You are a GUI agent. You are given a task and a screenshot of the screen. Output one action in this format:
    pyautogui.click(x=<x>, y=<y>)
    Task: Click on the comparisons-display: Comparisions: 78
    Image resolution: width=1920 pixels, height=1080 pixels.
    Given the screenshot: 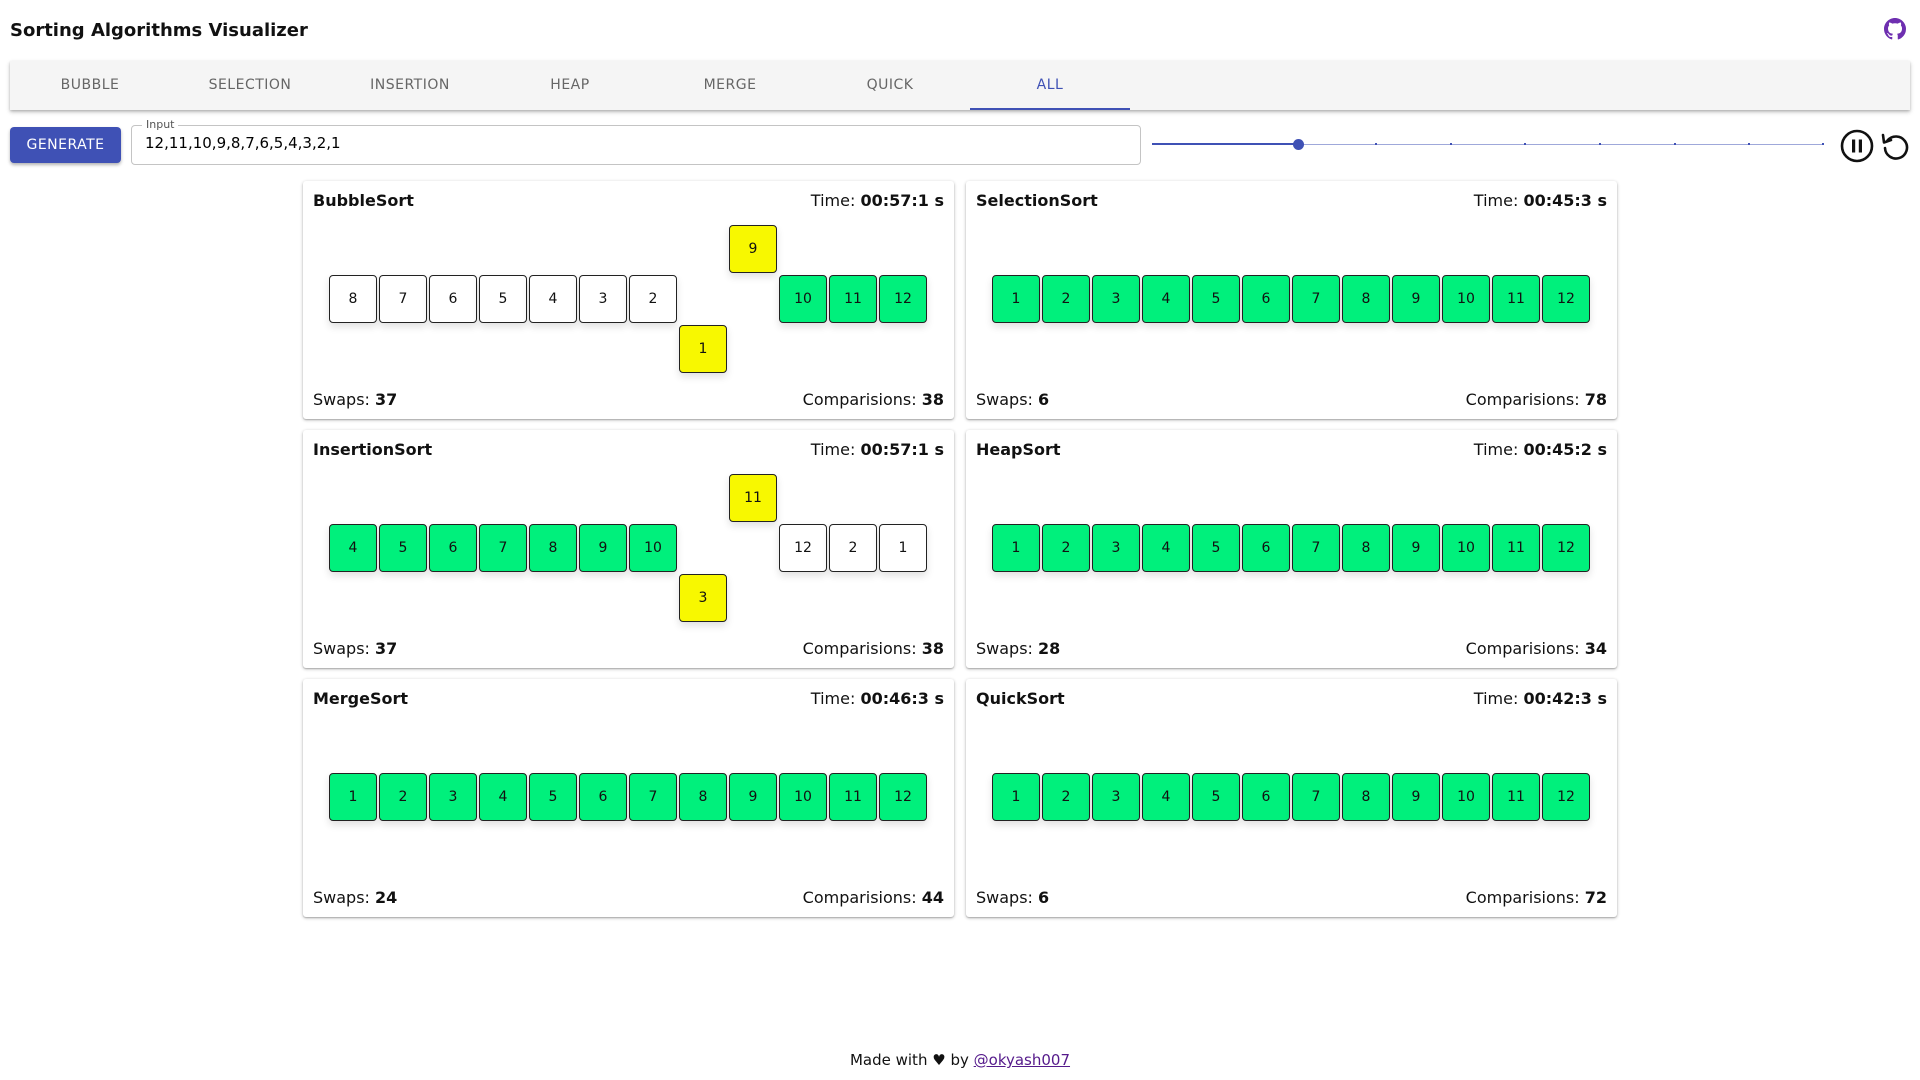 What is the action you would take?
    pyautogui.click(x=1536, y=399)
    